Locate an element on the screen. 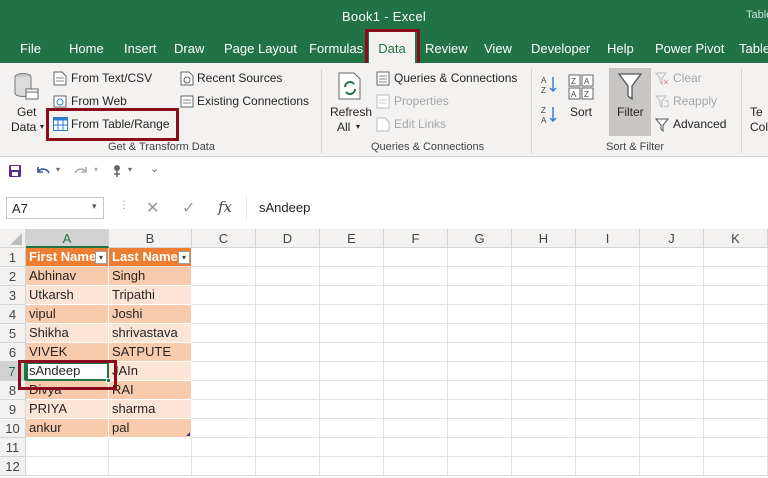  column-header-c: C is located at coordinates (224, 238).